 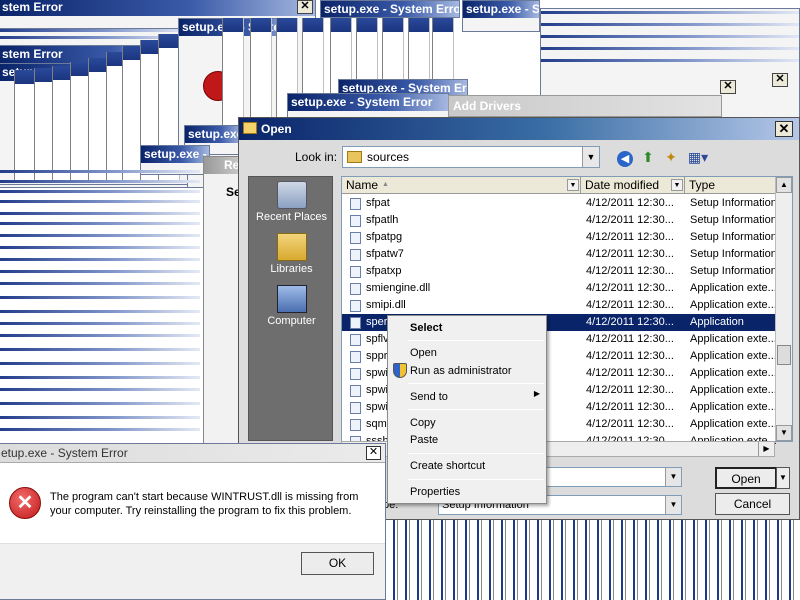 I want to click on computer-icon, so click(x=291, y=299).